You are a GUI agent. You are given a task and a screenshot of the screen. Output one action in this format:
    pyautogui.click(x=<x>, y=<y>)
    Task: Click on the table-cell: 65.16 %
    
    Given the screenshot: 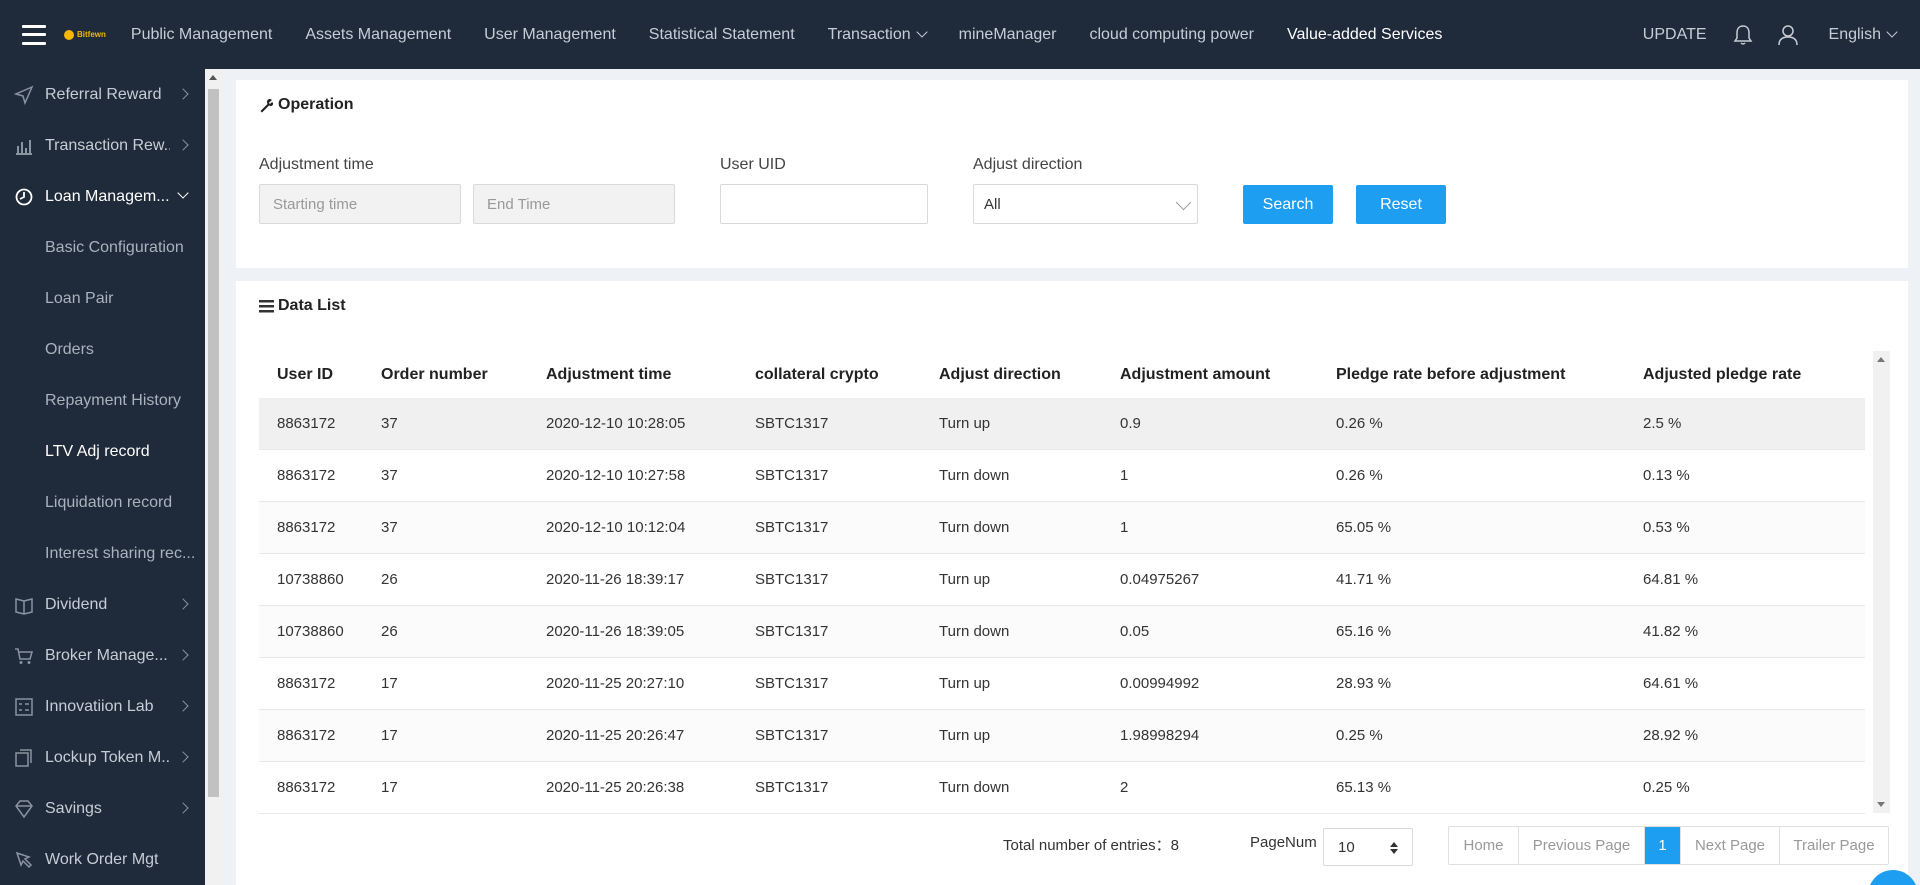 What is the action you would take?
    pyautogui.click(x=1364, y=631)
    